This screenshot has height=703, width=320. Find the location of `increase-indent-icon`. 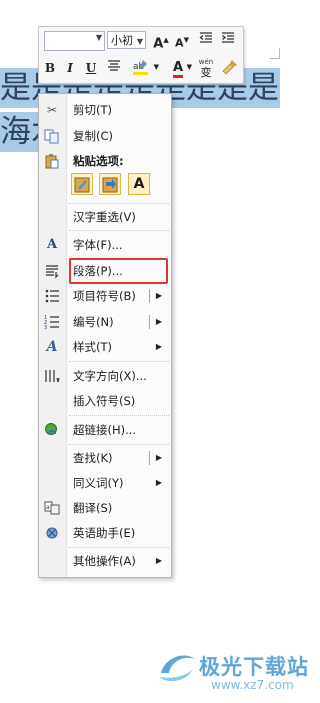

increase-indent-icon is located at coordinates (228, 37).